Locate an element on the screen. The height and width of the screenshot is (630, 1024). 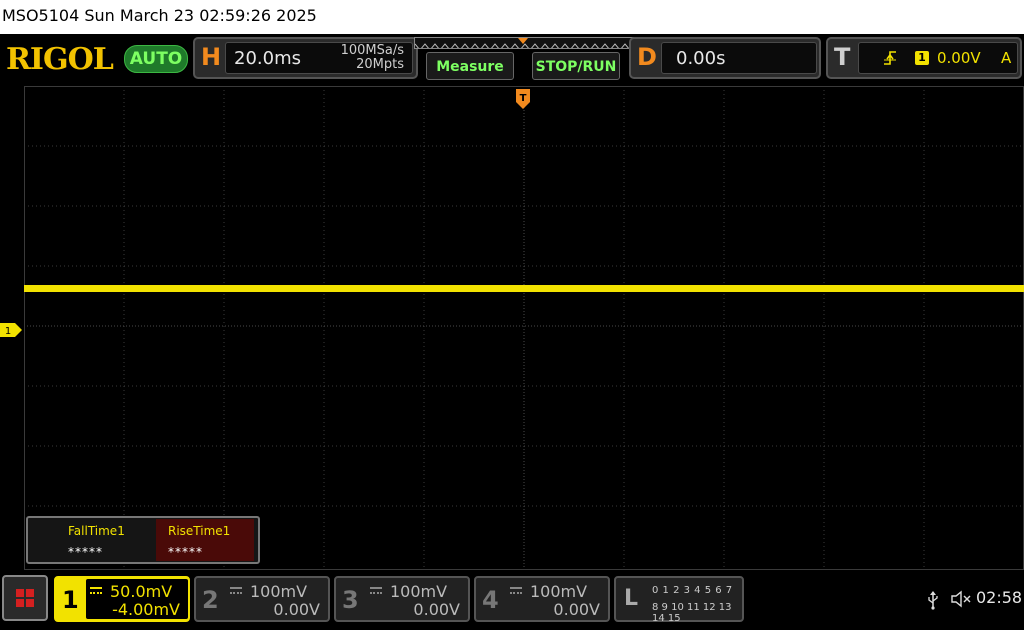
trigger-source-badge: 1 is located at coordinates (922, 58).